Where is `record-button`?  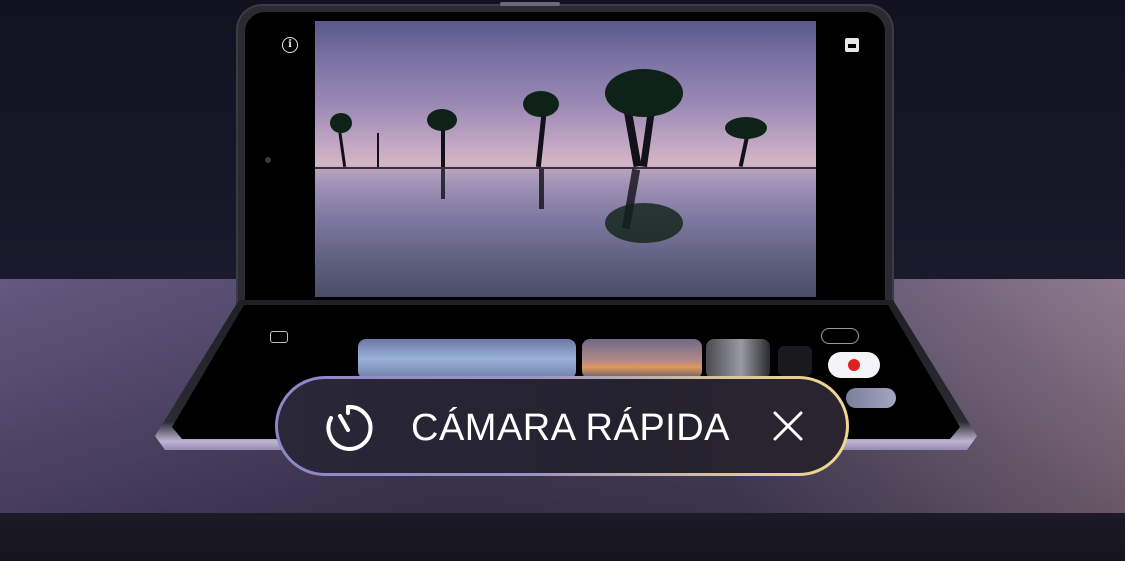
record-button is located at coordinates (854, 365).